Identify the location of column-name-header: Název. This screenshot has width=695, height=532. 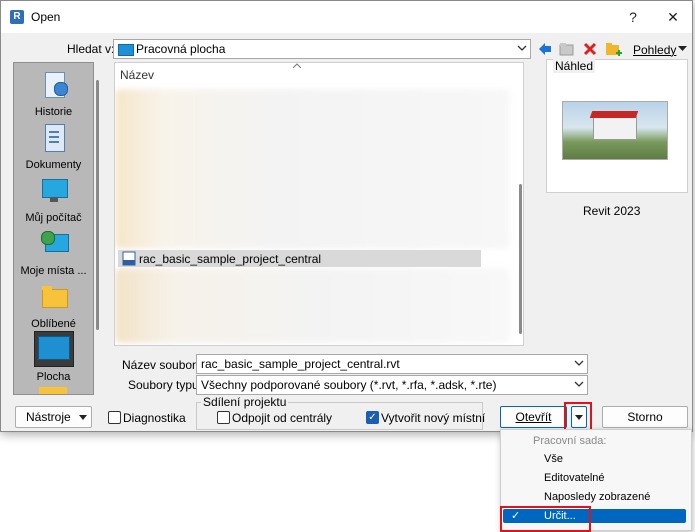
(137, 75).